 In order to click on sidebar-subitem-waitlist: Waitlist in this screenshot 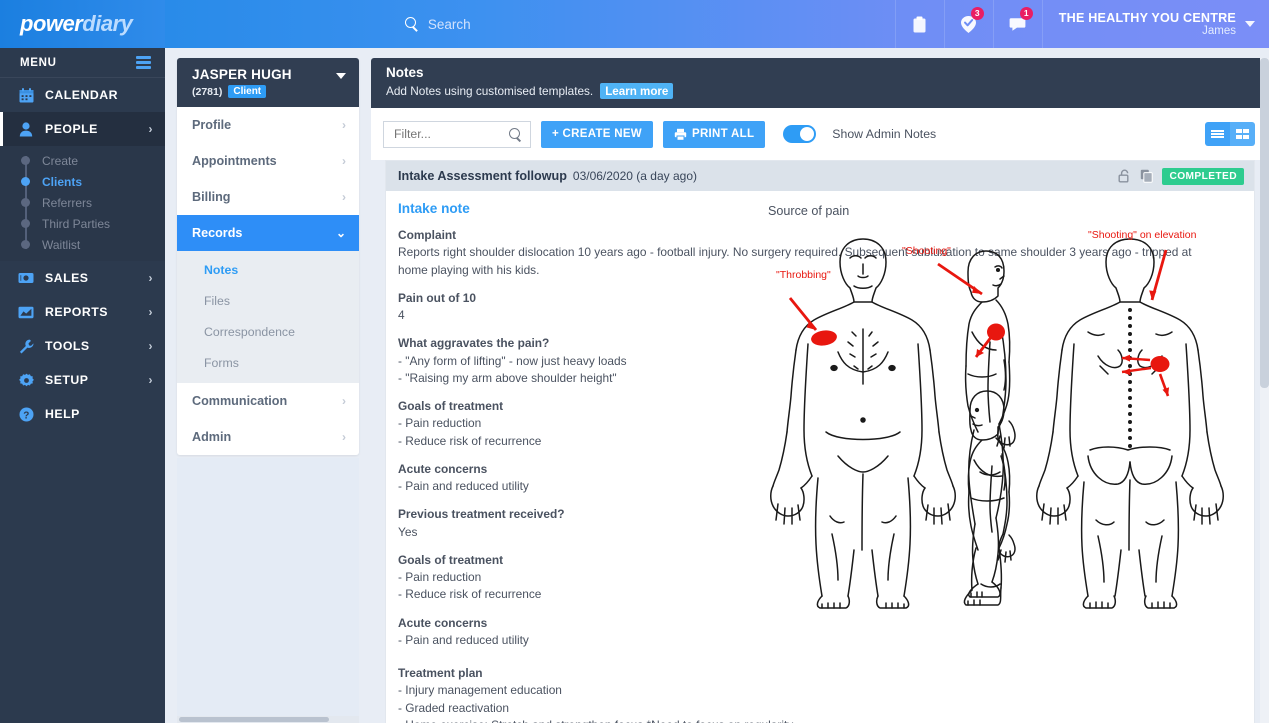, I will do `click(82, 244)`.